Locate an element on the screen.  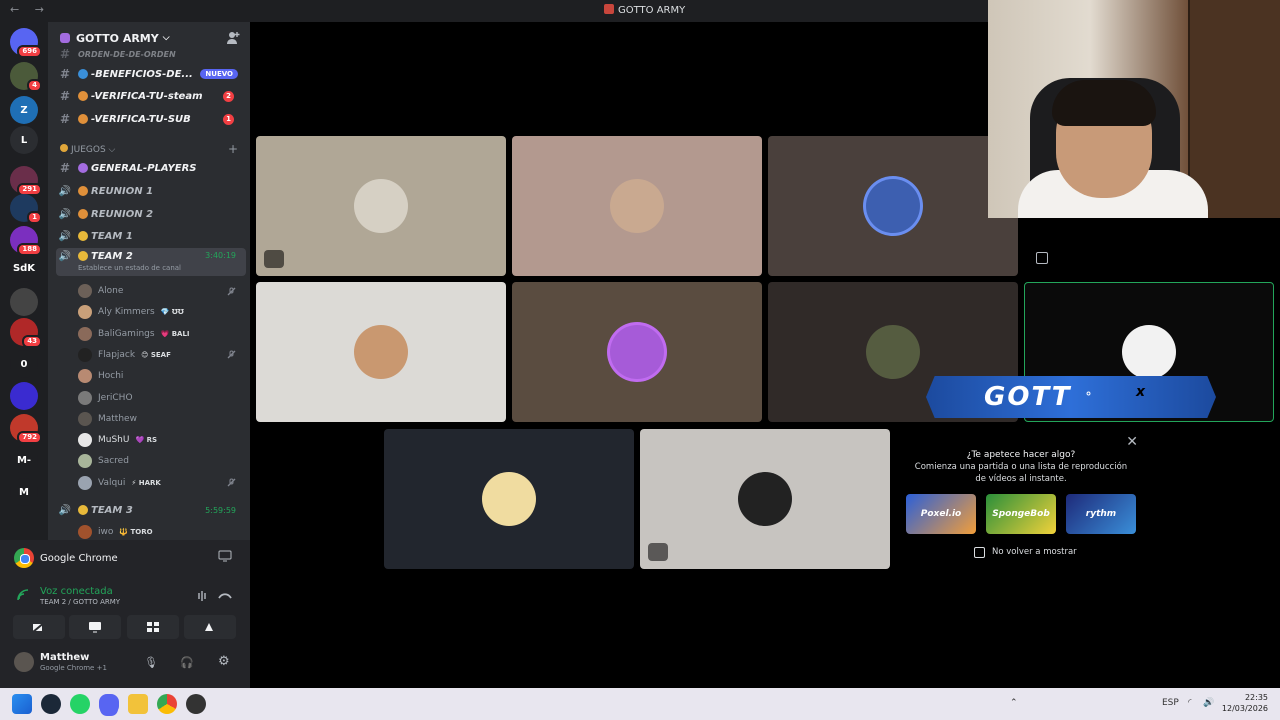
server-icon: M- is located at coordinates (24, 460).